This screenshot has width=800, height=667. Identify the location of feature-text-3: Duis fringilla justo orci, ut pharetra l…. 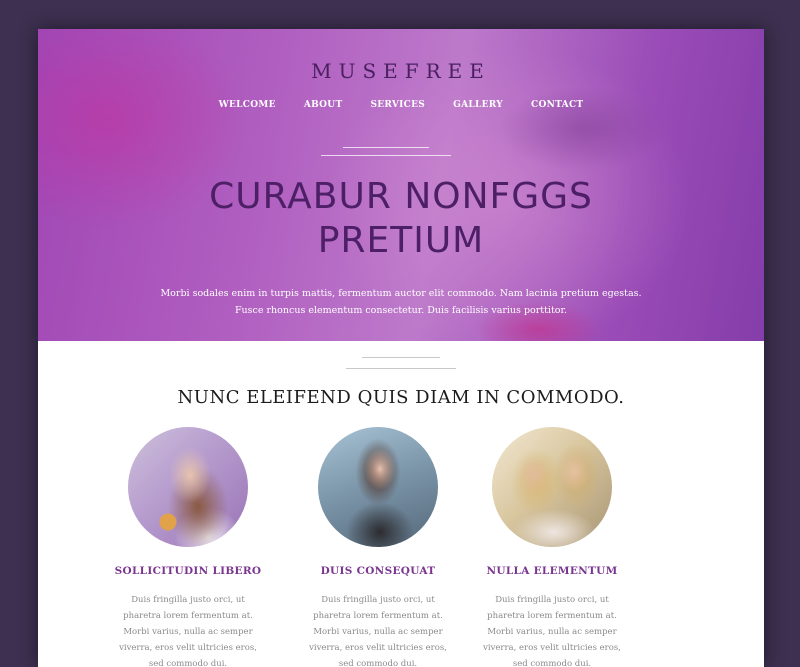
(552, 631).